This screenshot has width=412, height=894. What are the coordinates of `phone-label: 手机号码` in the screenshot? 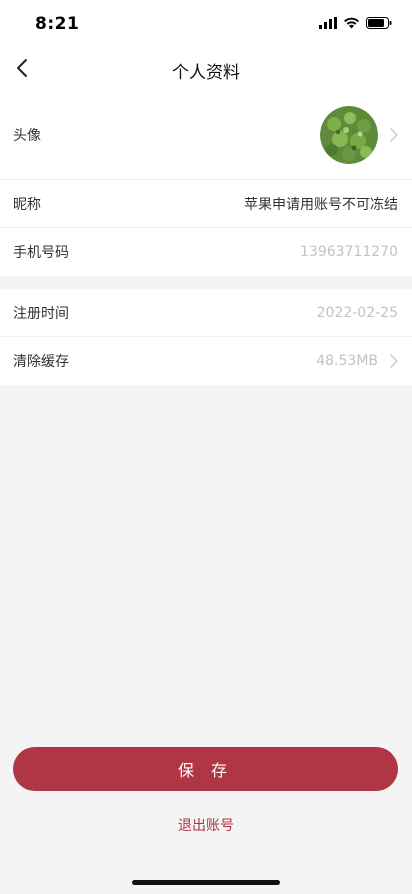 It's located at (41, 253).